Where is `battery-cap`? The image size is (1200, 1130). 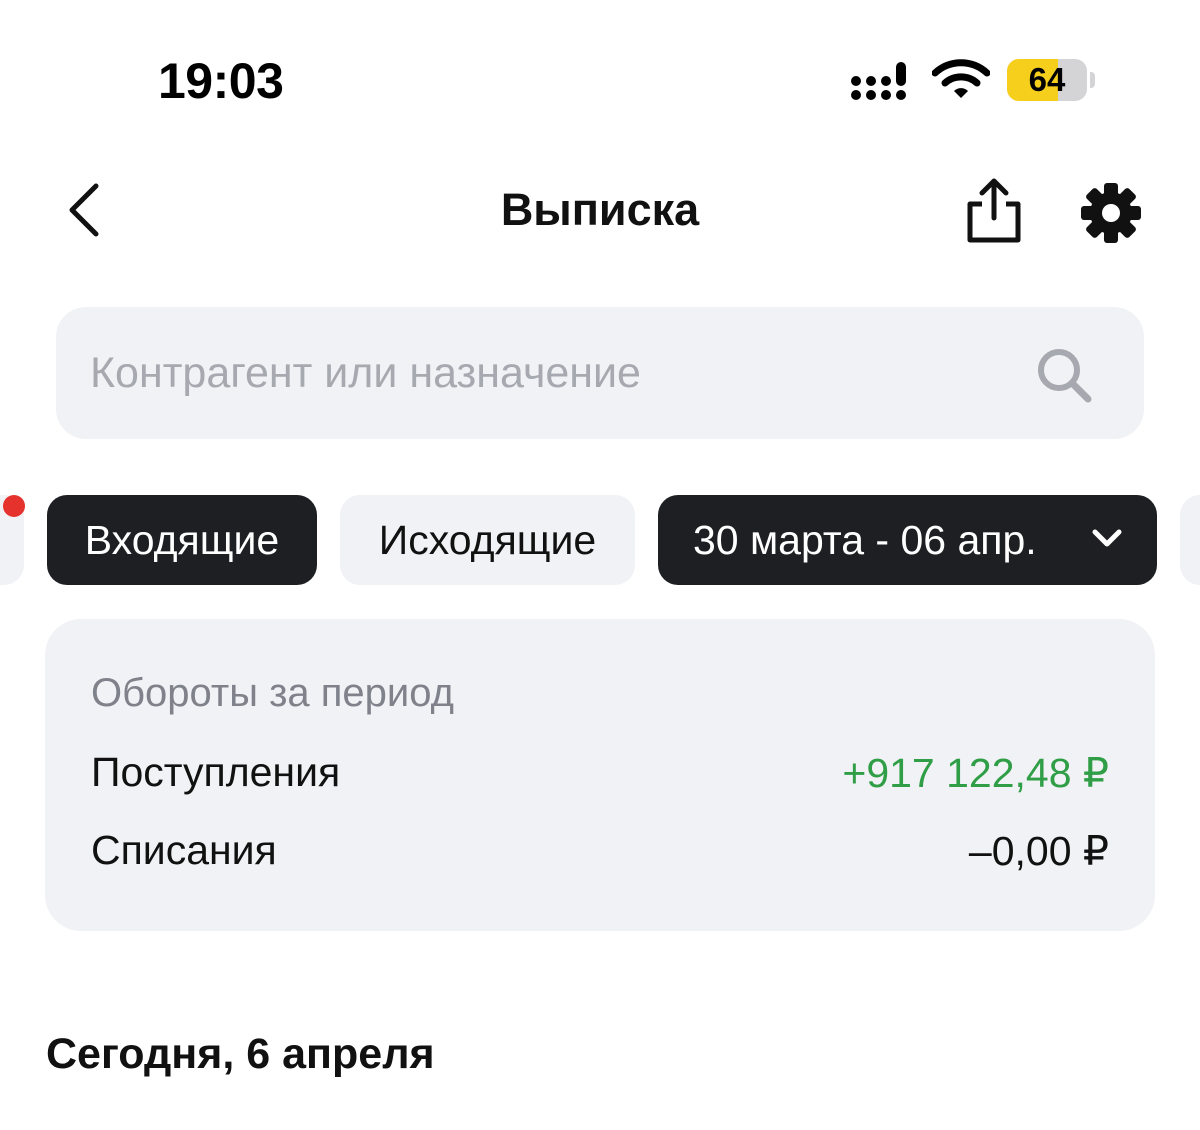 battery-cap is located at coordinates (1092, 80).